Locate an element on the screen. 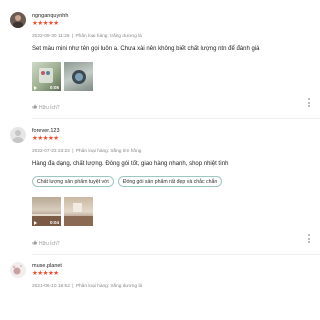 The image size is (320, 320). review-date: 2022-09-30 11:26 is located at coordinates (51, 36).